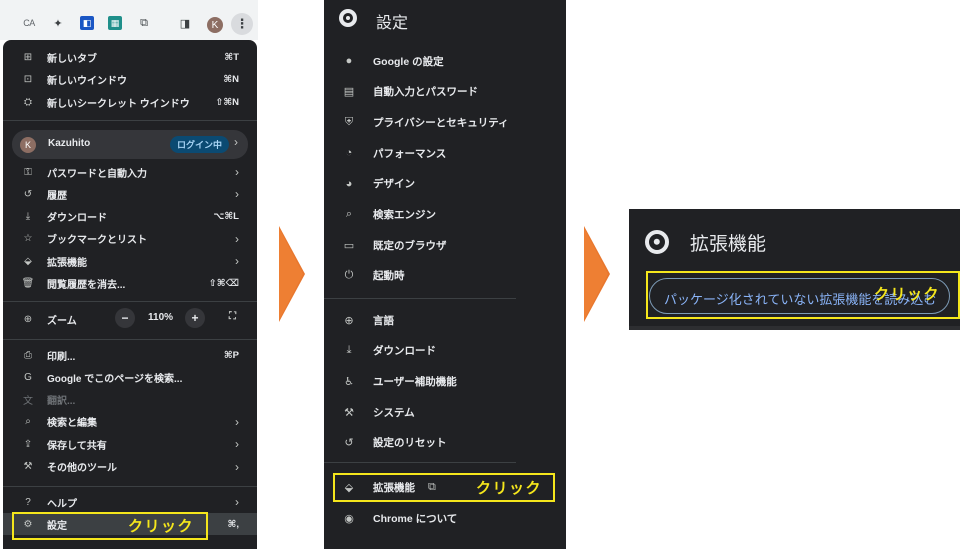 This screenshot has height=549, width=960. What do you see at coordinates (445, 153) in the screenshot?
I see `sidebar-item: ◔ パフォーマンス` at bounding box center [445, 153].